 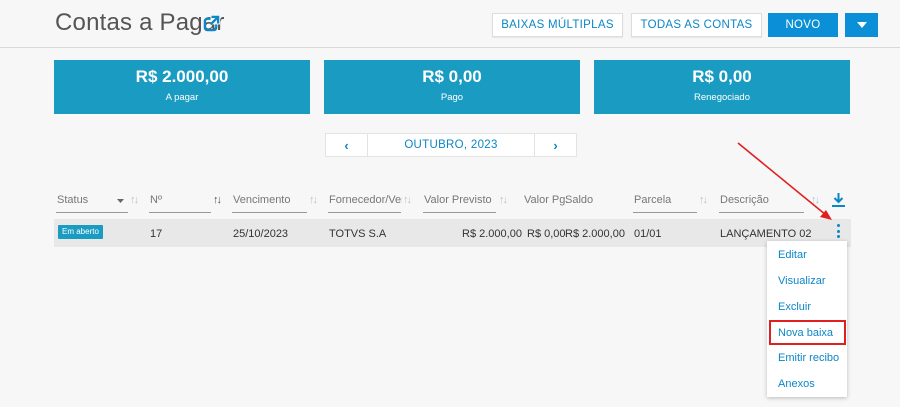 What do you see at coordinates (792, 255) in the screenshot?
I see `menu-item-editar: Editar` at bounding box center [792, 255].